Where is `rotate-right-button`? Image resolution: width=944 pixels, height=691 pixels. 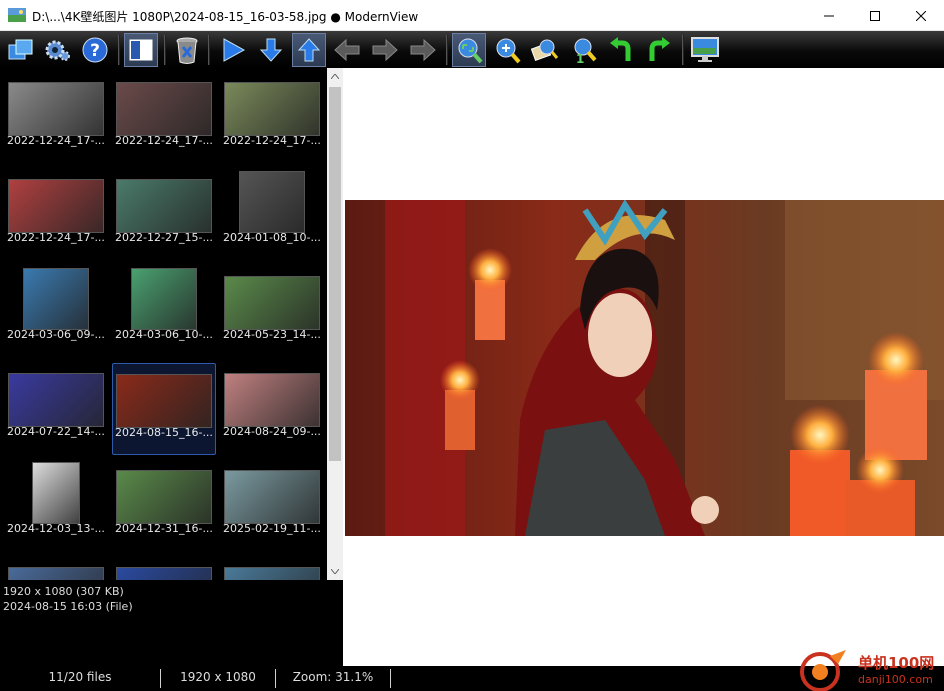 rotate-right-button is located at coordinates (659, 50).